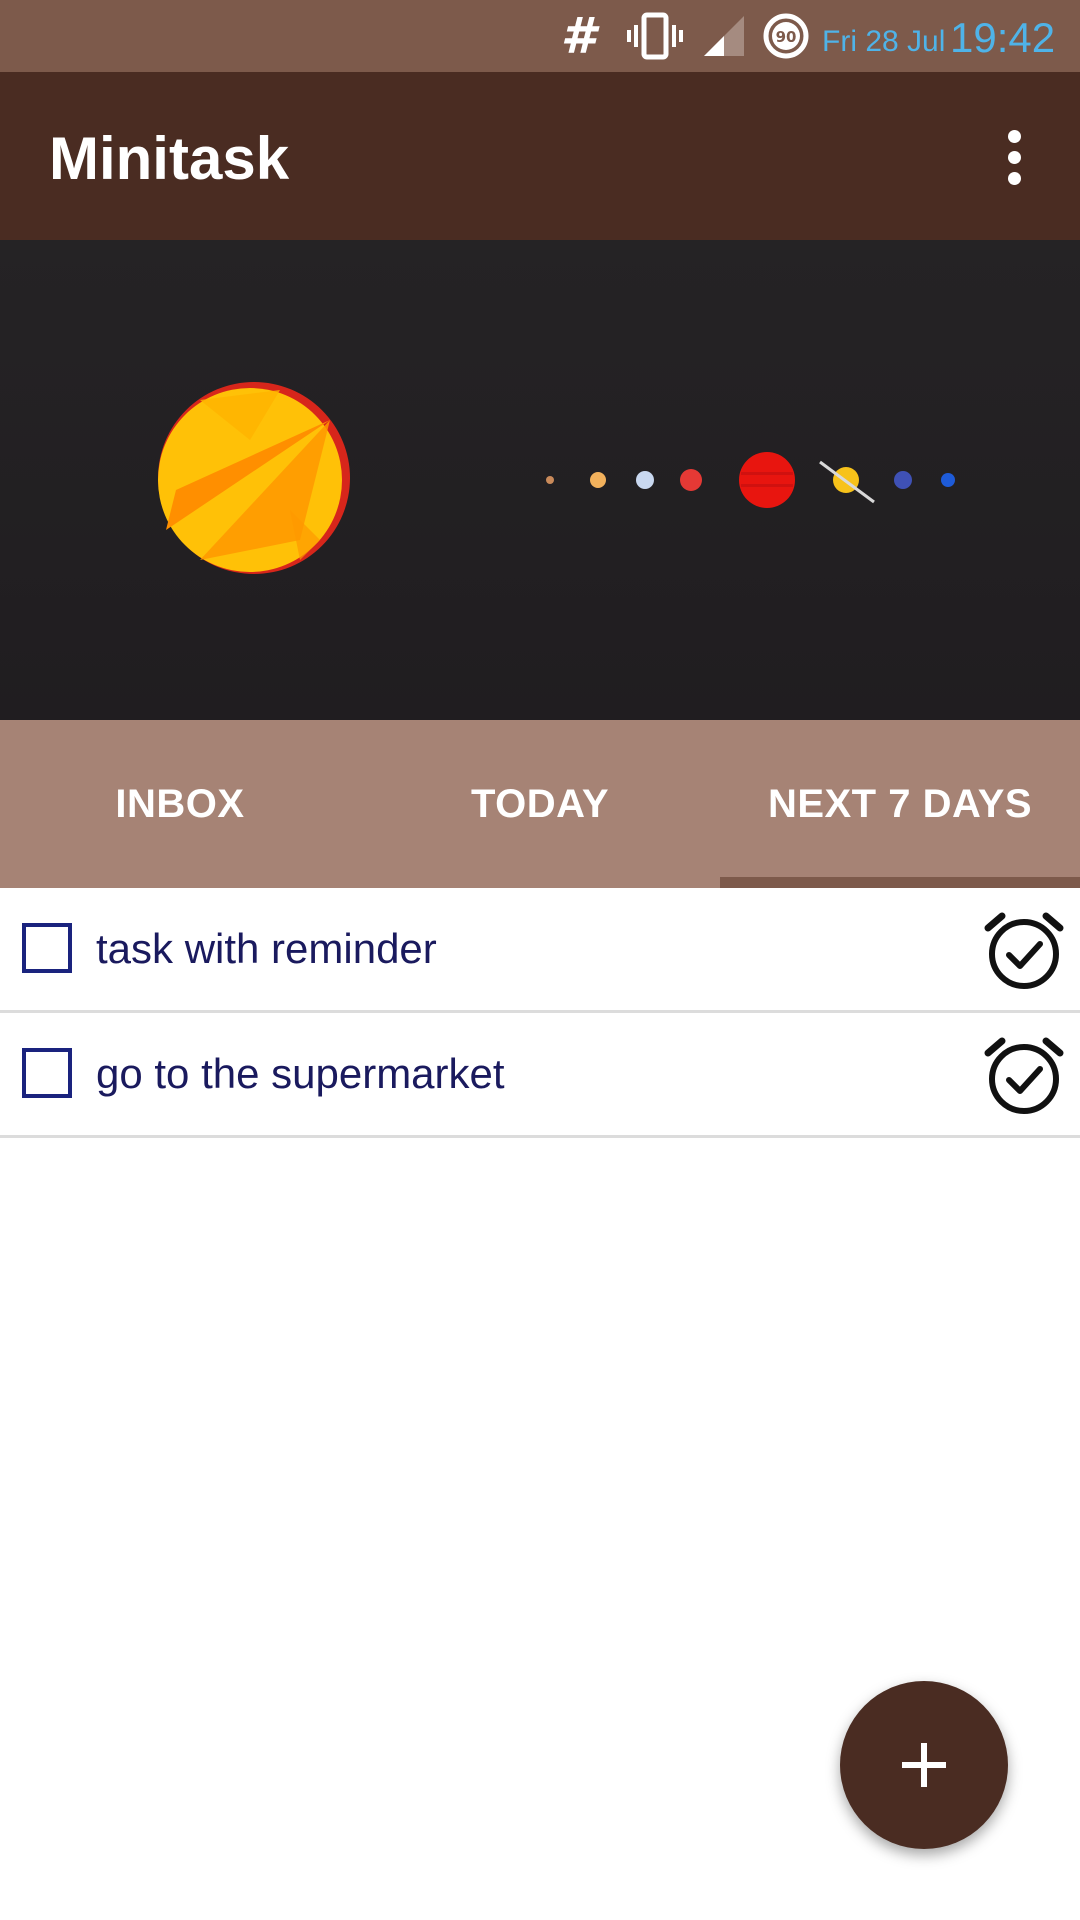 Image resolution: width=1080 pixels, height=1920 pixels. Describe the element at coordinates (266, 948) in the screenshot. I see `task-title: task with reminder` at that location.